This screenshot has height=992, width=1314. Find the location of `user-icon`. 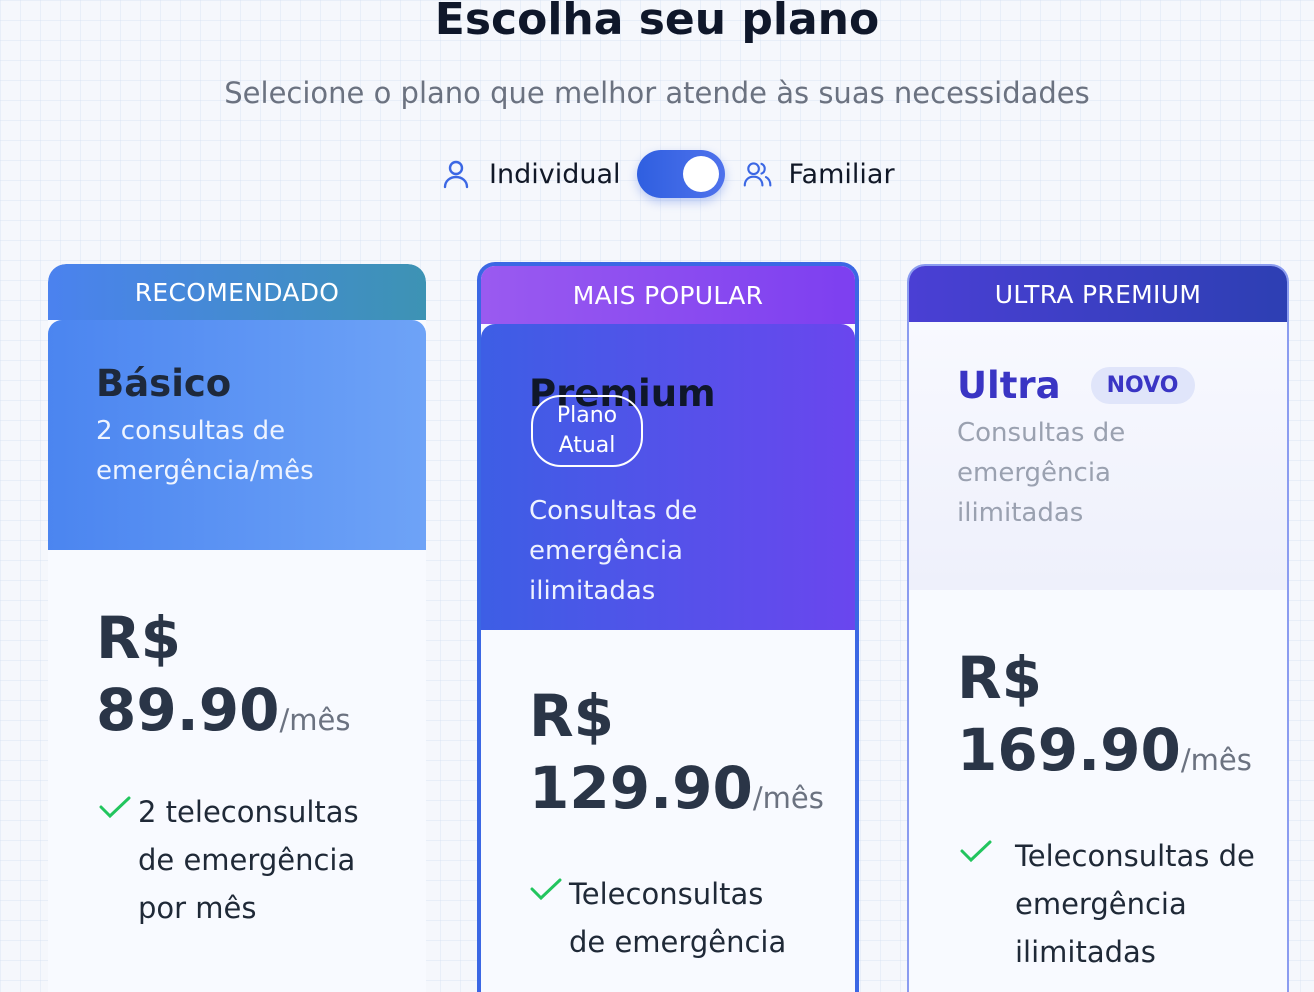

user-icon is located at coordinates (456, 174).